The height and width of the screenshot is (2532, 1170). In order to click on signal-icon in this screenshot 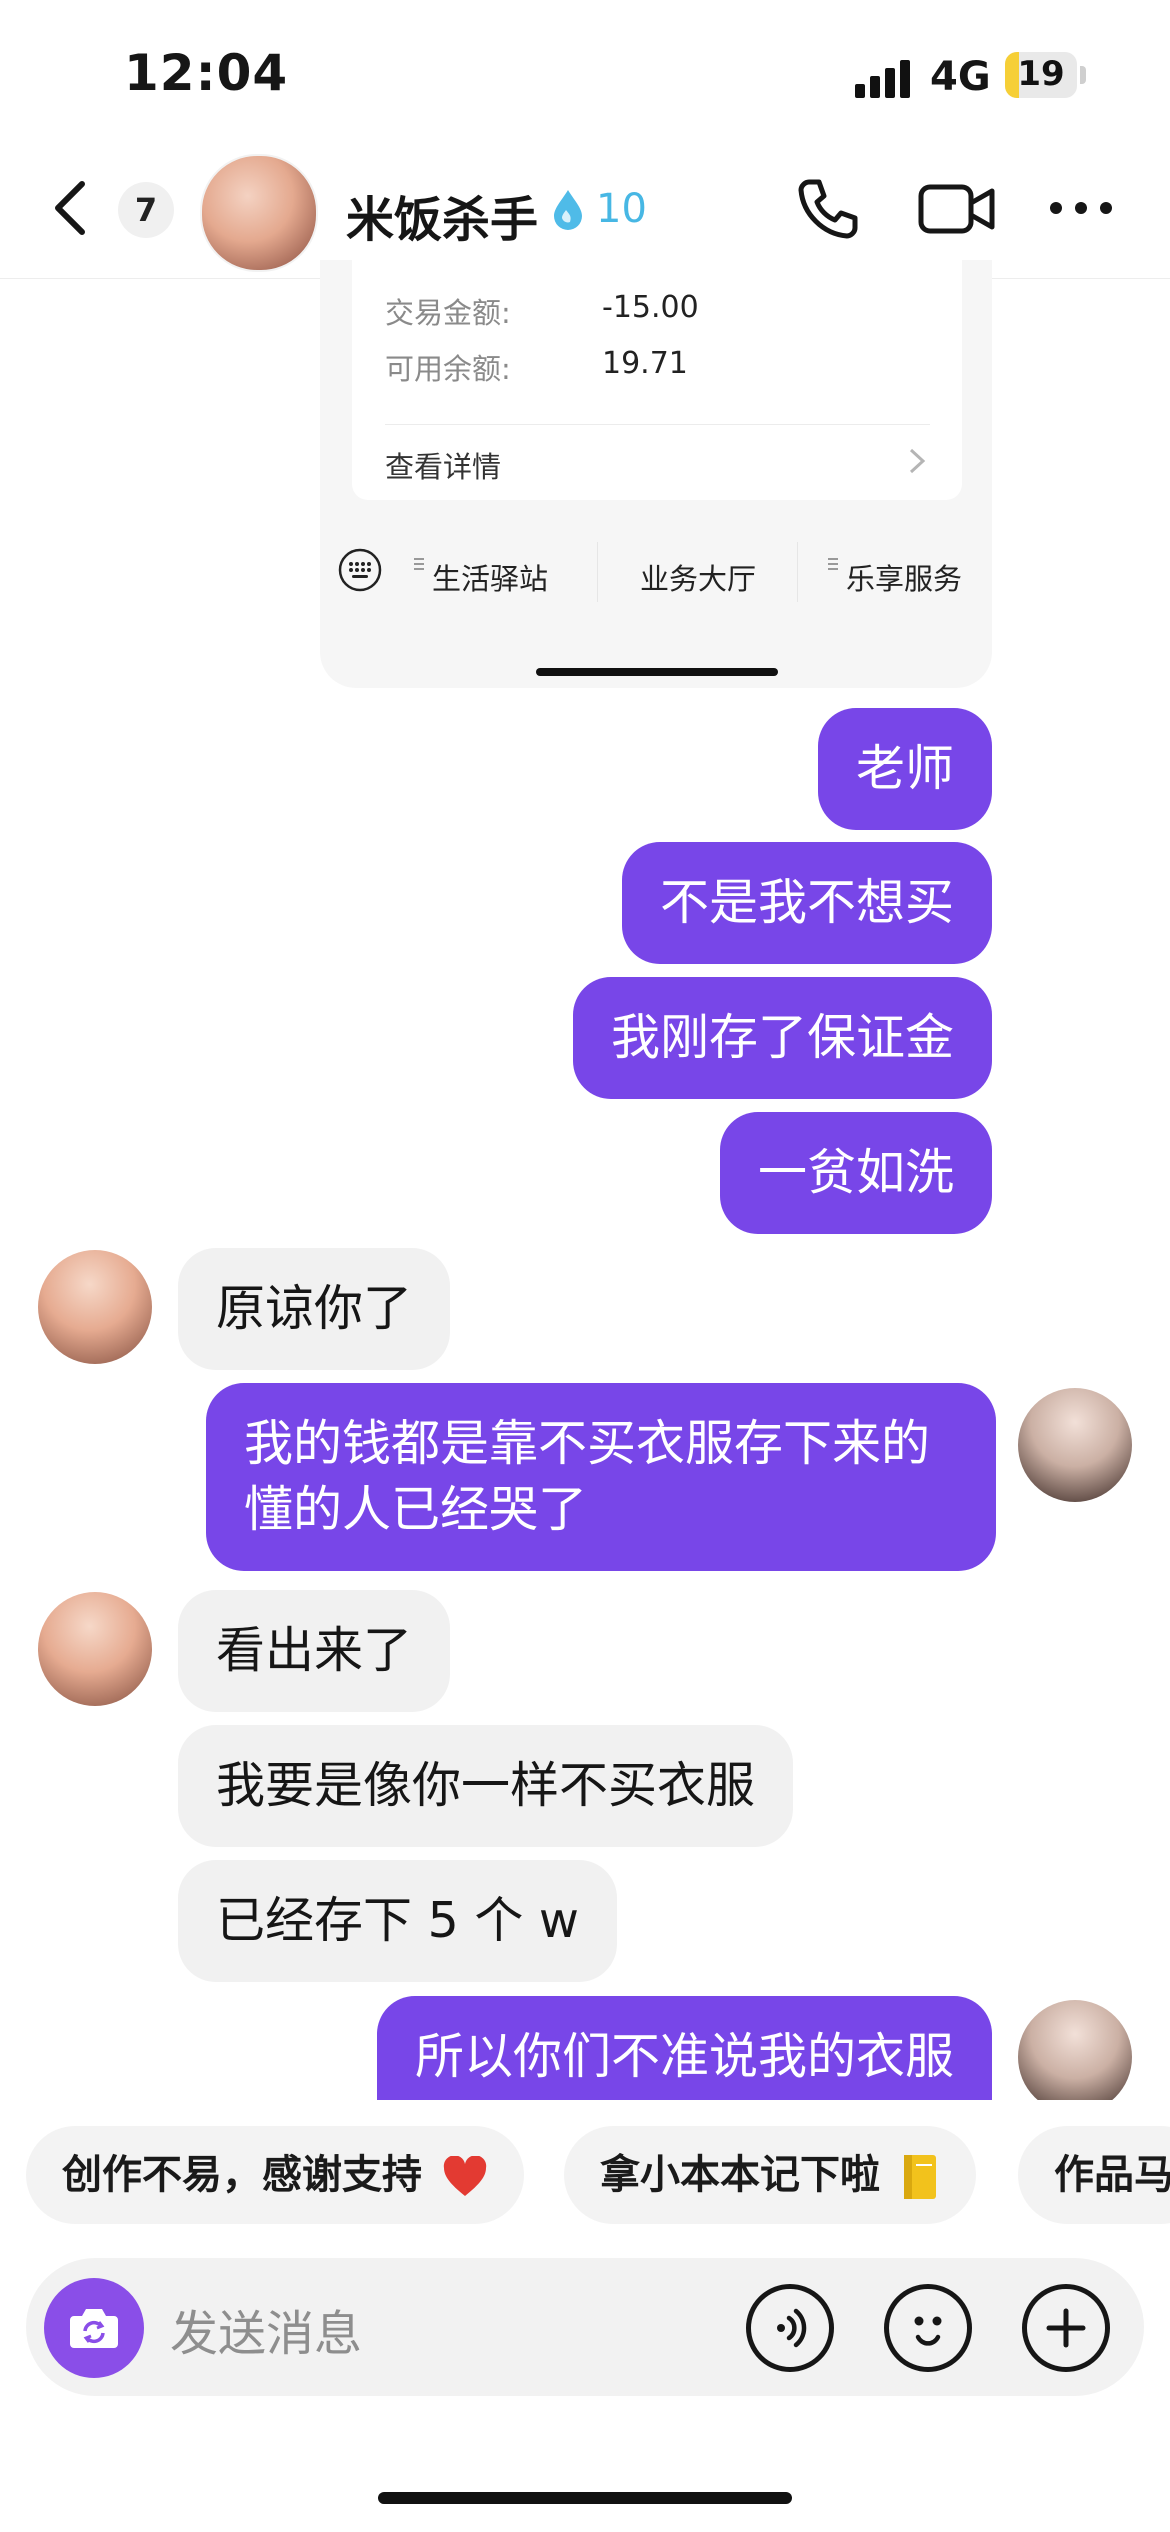, I will do `click(885, 78)`.